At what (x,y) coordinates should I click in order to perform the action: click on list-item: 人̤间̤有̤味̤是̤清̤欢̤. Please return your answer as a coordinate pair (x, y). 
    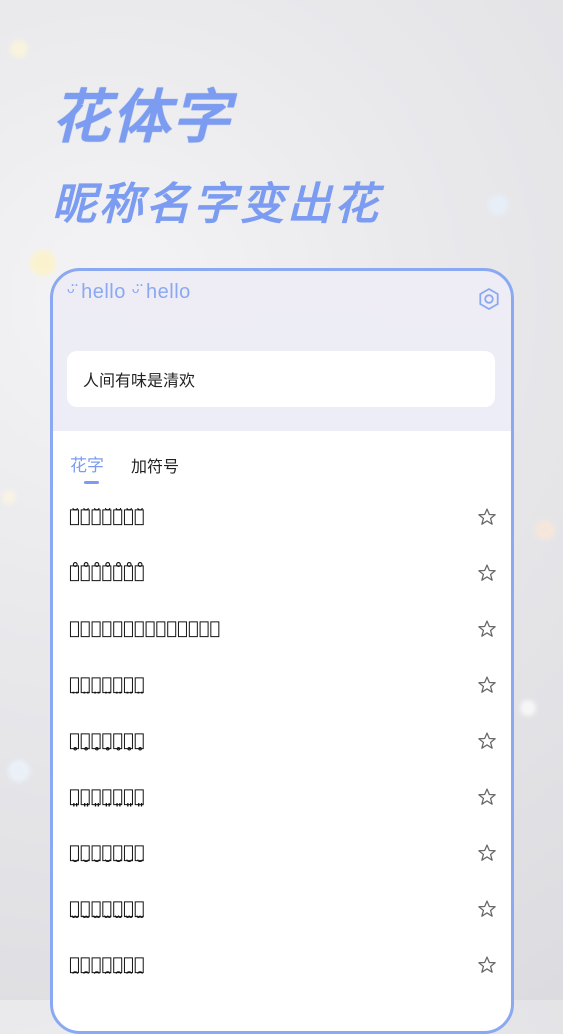
    Looking at the image, I should click on (282, 685).